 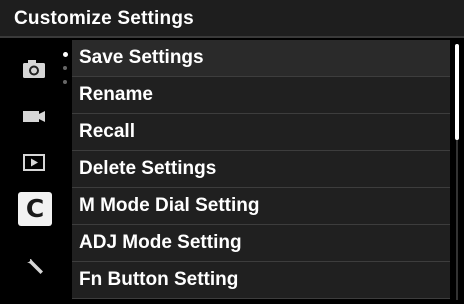 What do you see at coordinates (169, 205) in the screenshot?
I see `menu-item-label: M Mode Dial Setting` at bounding box center [169, 205].